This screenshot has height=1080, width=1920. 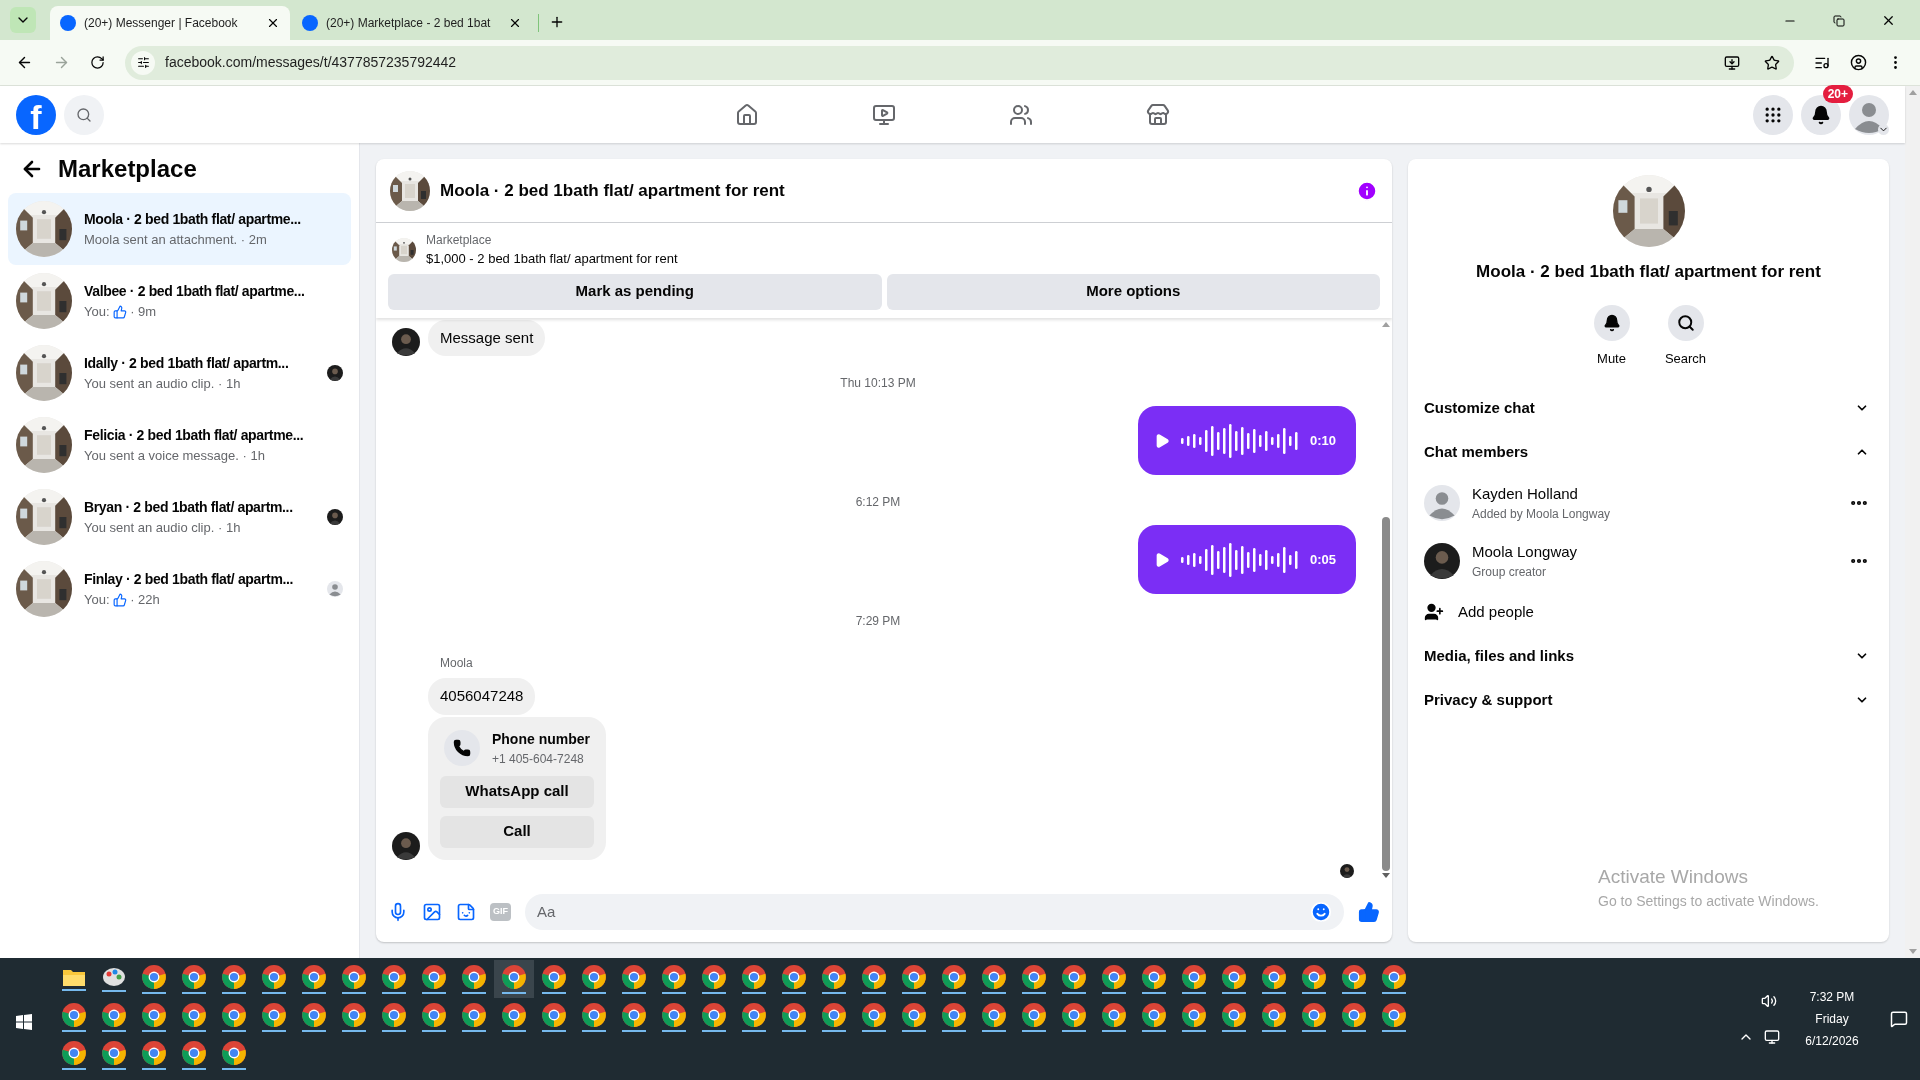 What do you see at coordinates (1899, 1019) in the screenshot?
I see `notification-center-icon` at bounding box center [1899, 1019].